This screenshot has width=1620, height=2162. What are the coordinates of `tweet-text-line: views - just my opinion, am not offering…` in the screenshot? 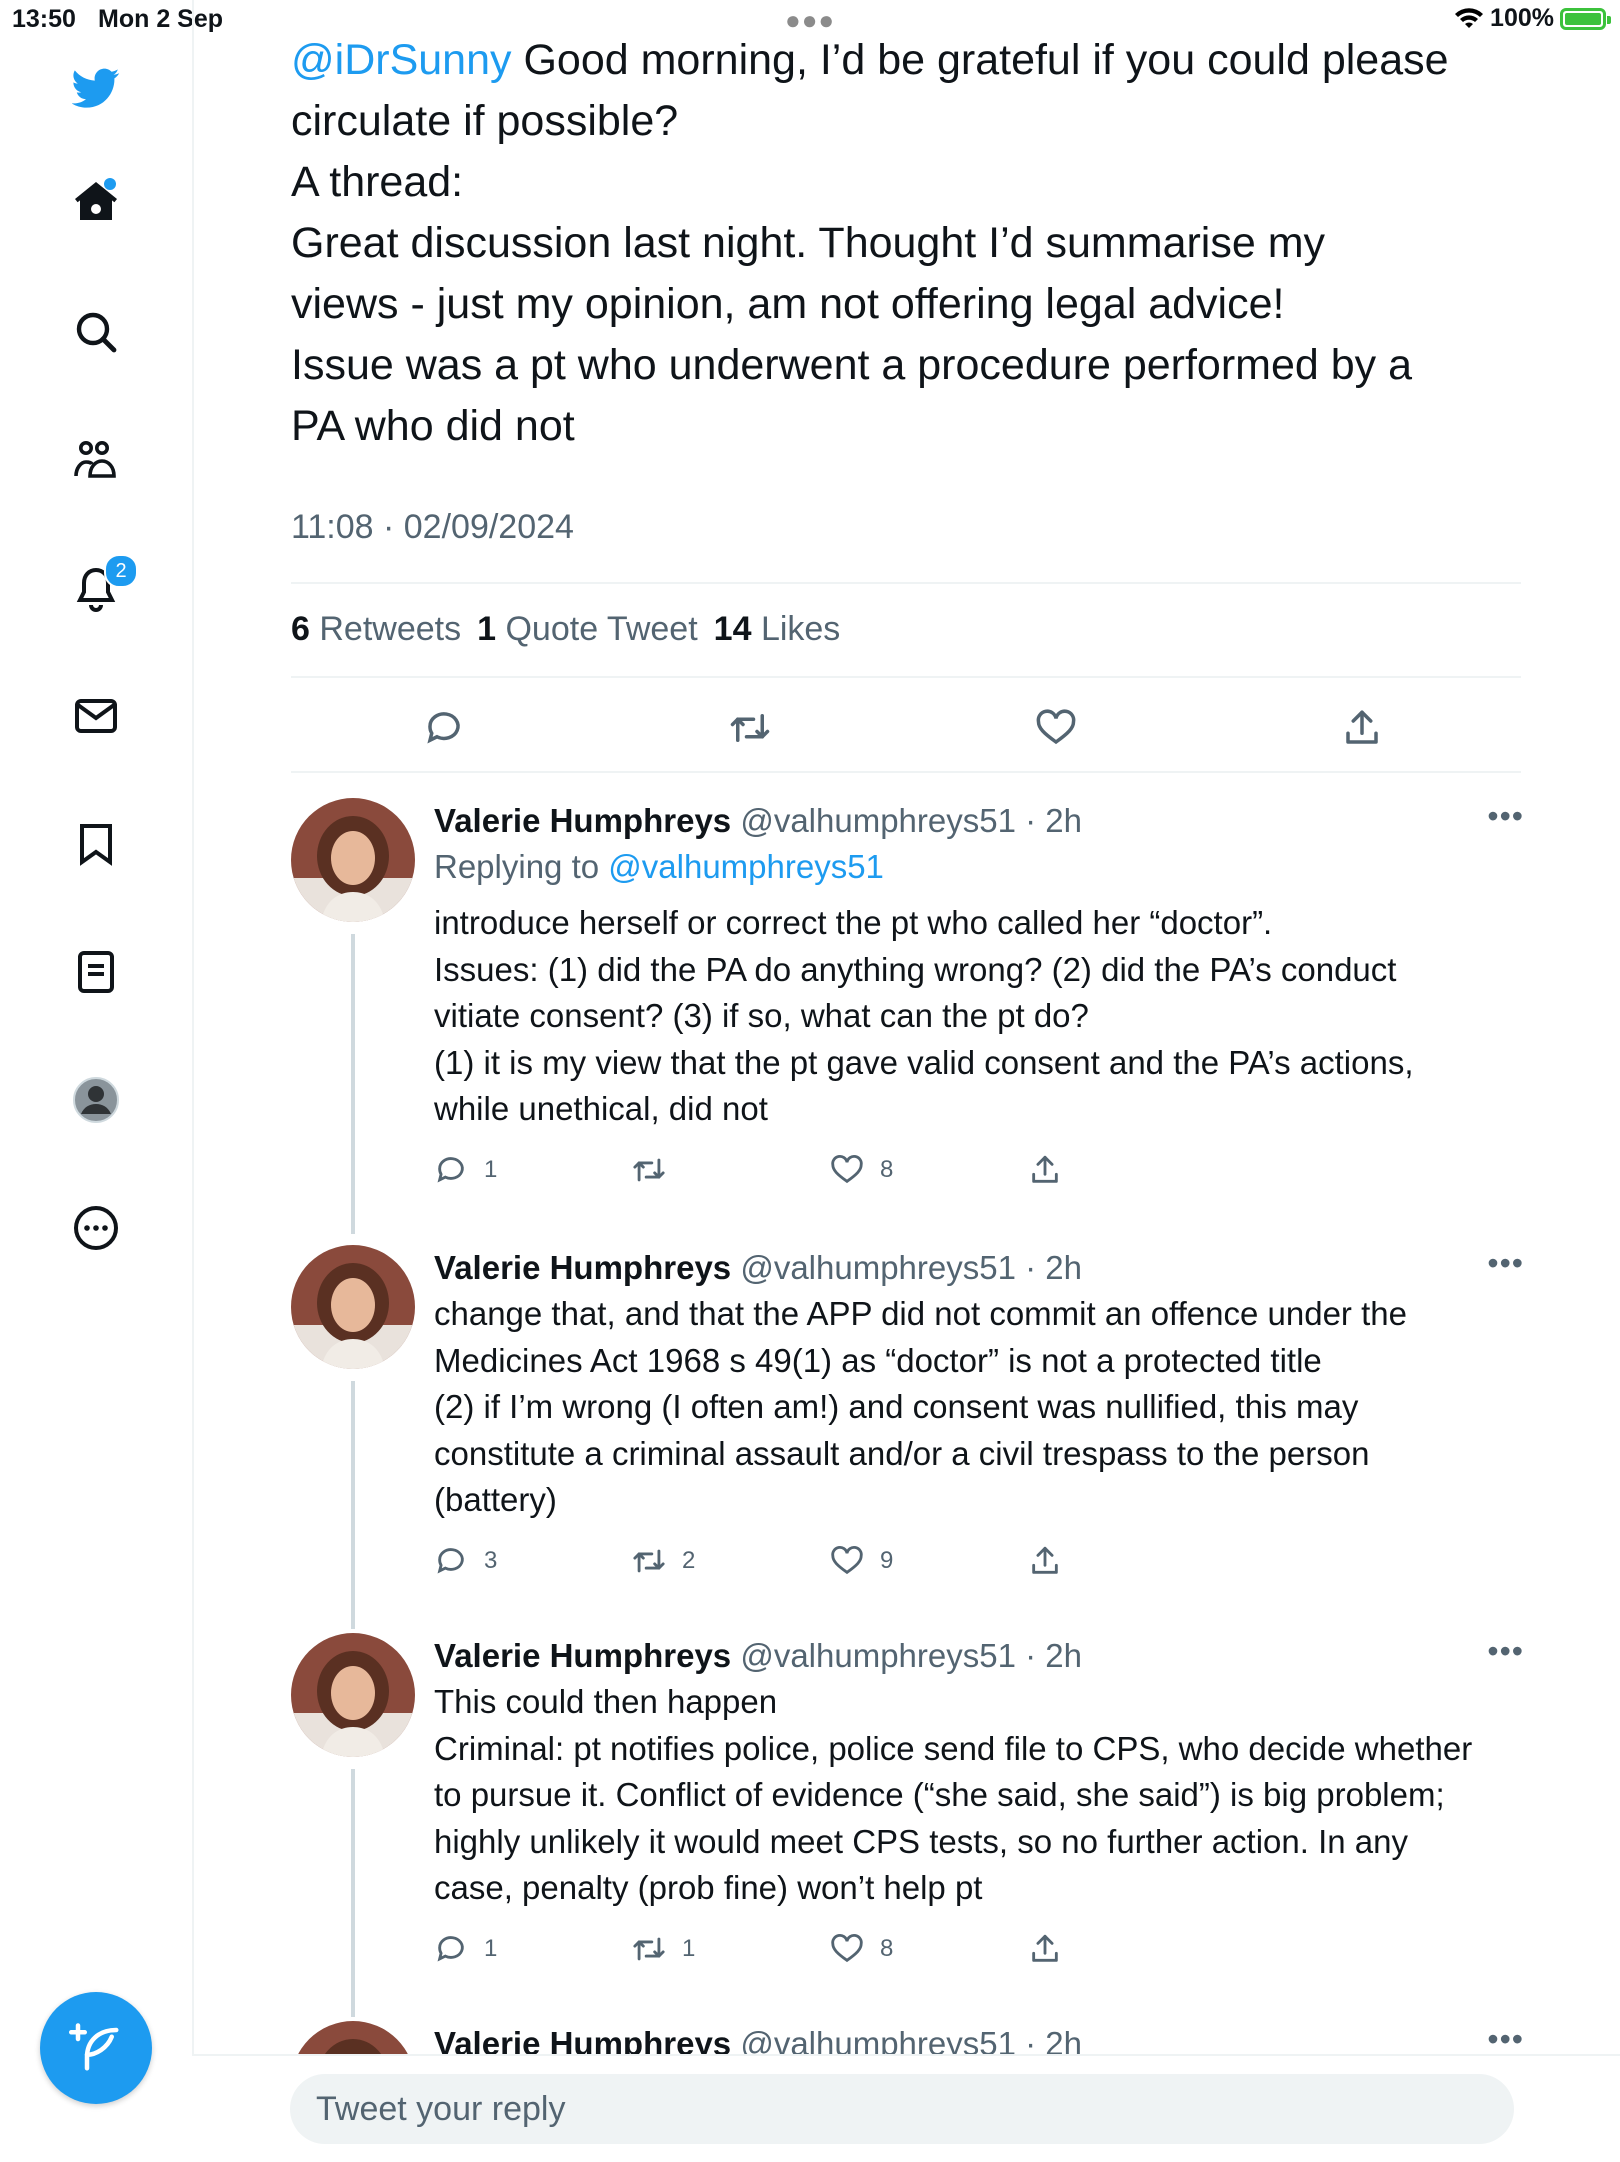 It's located at (788, 304).